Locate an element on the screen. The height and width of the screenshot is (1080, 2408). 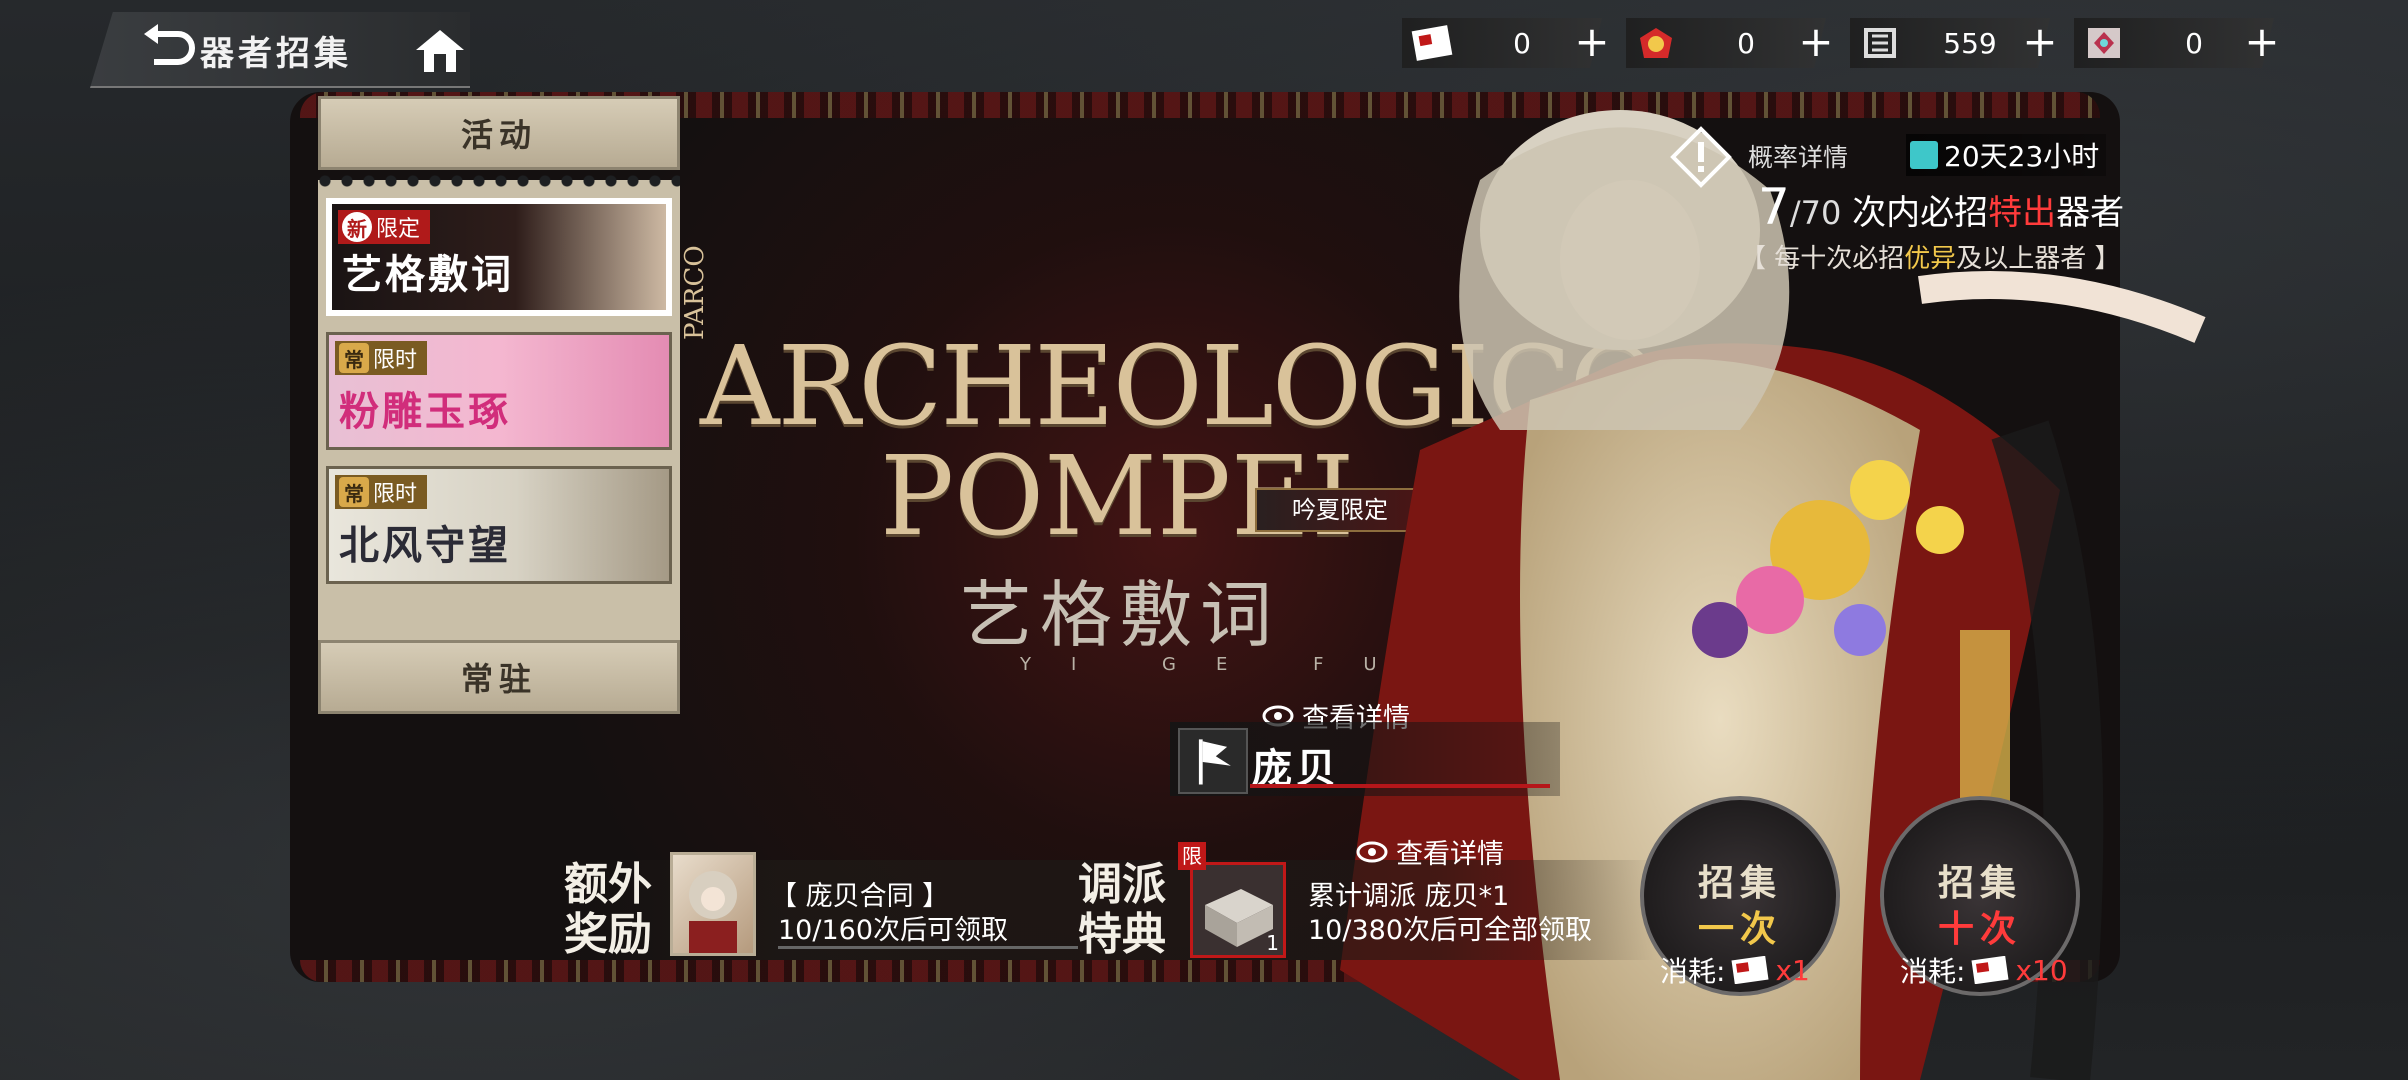
progress-text: /380次后可全部领取 is located at coordinates (1467, 930).